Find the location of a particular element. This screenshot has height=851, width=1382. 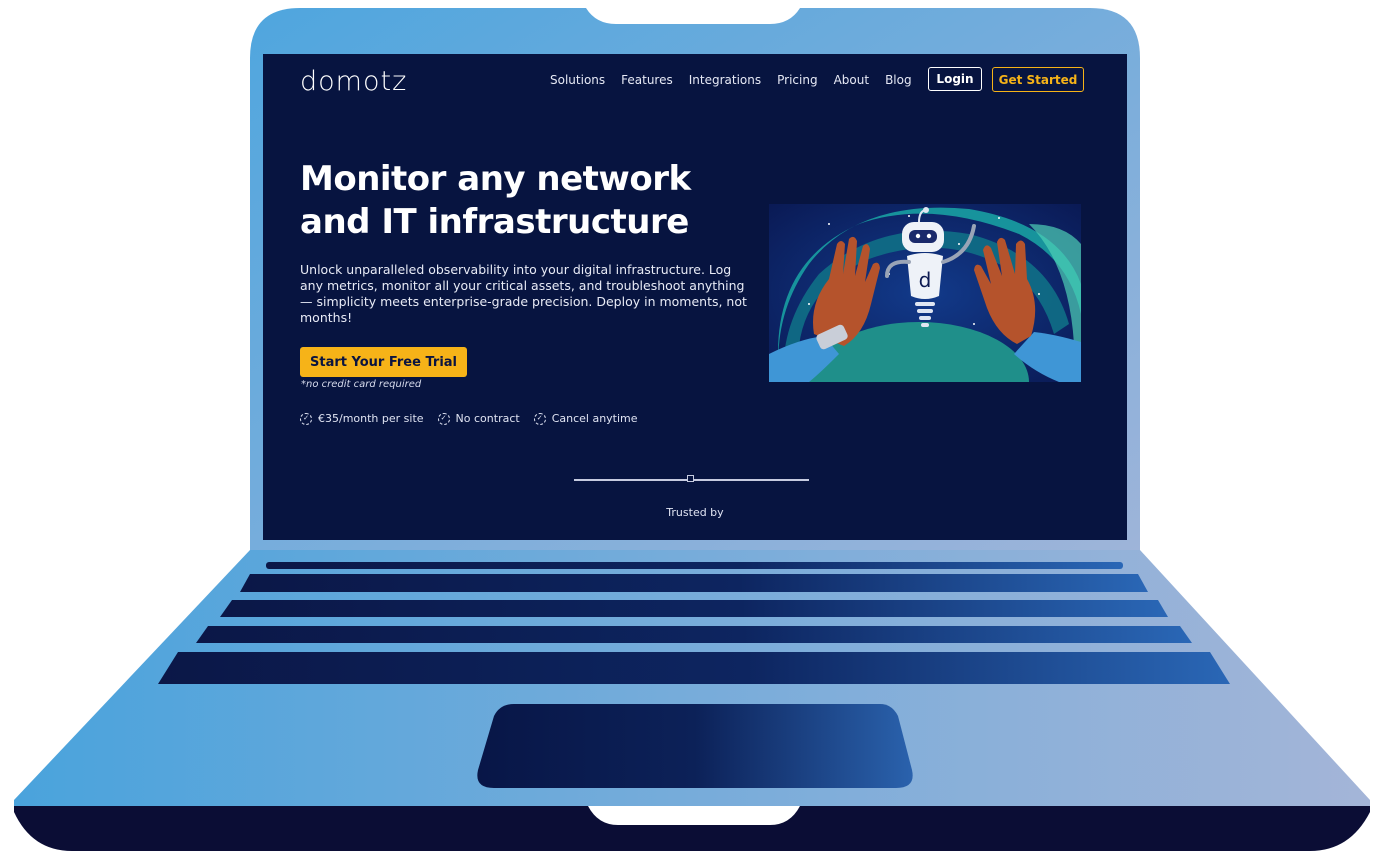

nav-item-integrations: Integrations is located at coordinates (725, 80).